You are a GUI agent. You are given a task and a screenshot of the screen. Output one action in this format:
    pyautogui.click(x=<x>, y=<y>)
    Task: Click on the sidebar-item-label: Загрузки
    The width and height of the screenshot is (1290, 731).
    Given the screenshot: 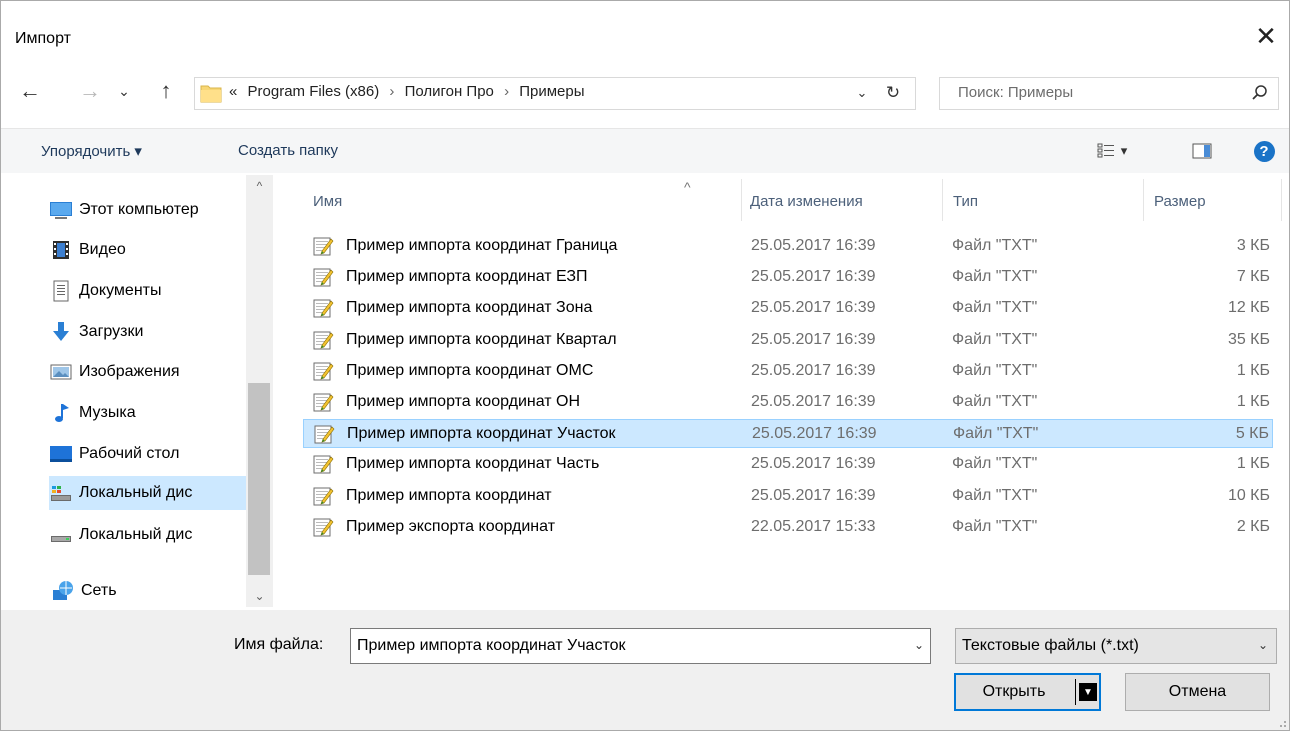 What is the action you would take?
    pyautogui.click(x=111, y=331)
    